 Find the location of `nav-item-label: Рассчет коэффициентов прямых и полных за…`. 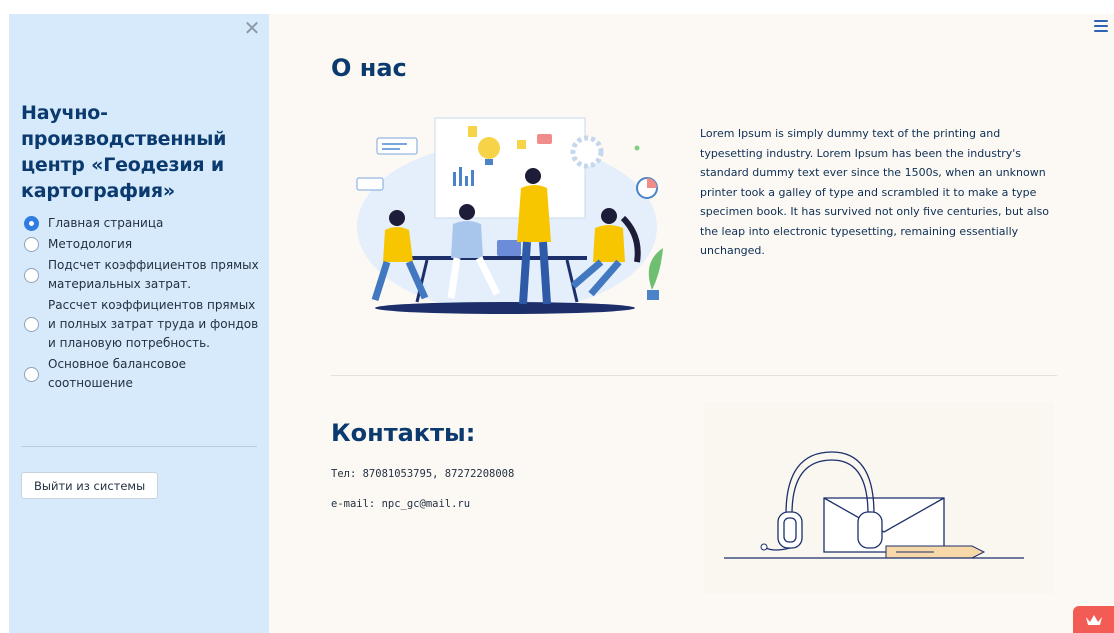

nav-item-label: Рассчет коэффициентов прямых и полных за… is located at coordinates (153, 324).